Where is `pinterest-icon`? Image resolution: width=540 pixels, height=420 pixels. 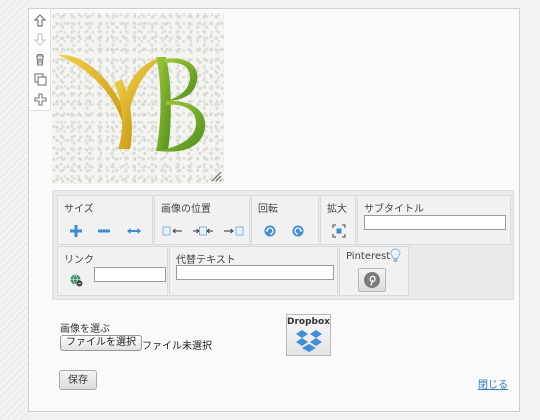
pinterest-icon is located at coordinates (372, 280).